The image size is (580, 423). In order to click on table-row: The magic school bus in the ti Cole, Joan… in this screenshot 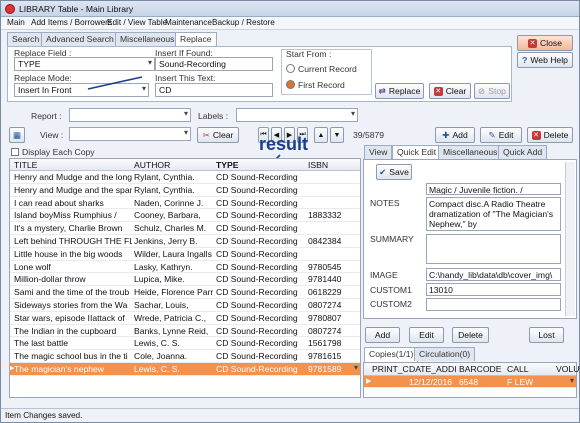, I will do `click(185, 356)`.